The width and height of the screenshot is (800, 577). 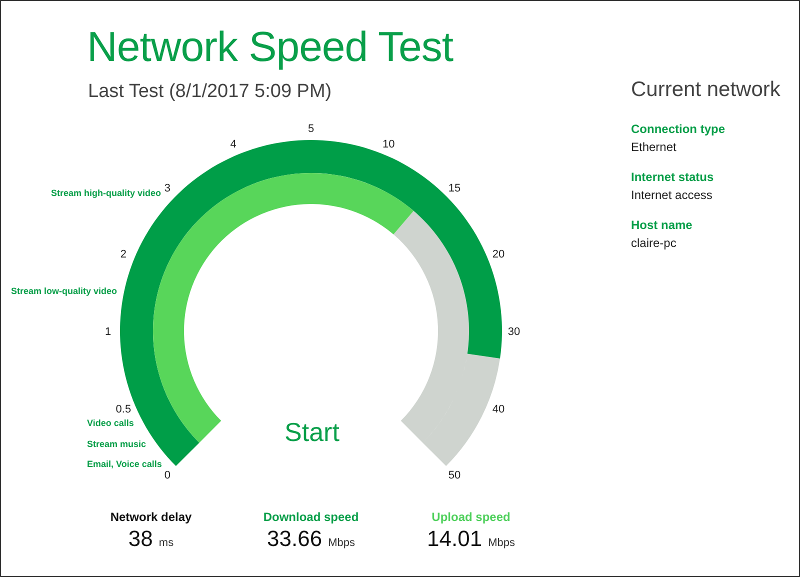 What do you see at coordinates (312, 431) in the screenshot?
I see `start-button: Start` at bounding box center [312, 431].